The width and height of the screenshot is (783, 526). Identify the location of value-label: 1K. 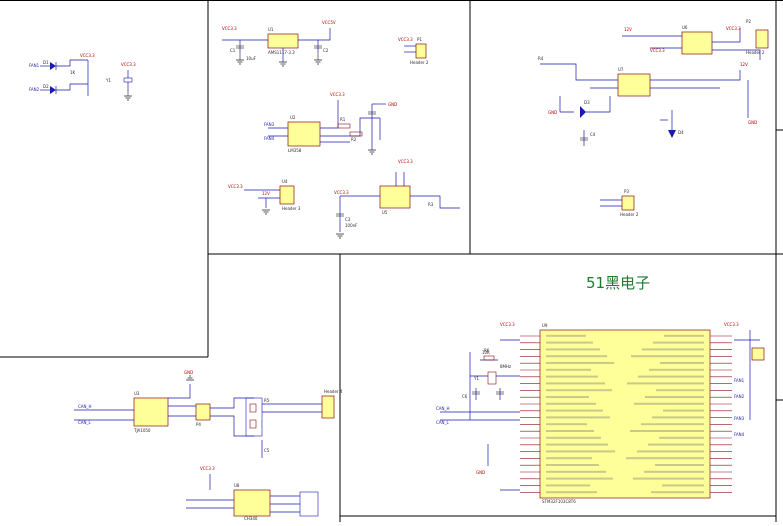
(73, 72).